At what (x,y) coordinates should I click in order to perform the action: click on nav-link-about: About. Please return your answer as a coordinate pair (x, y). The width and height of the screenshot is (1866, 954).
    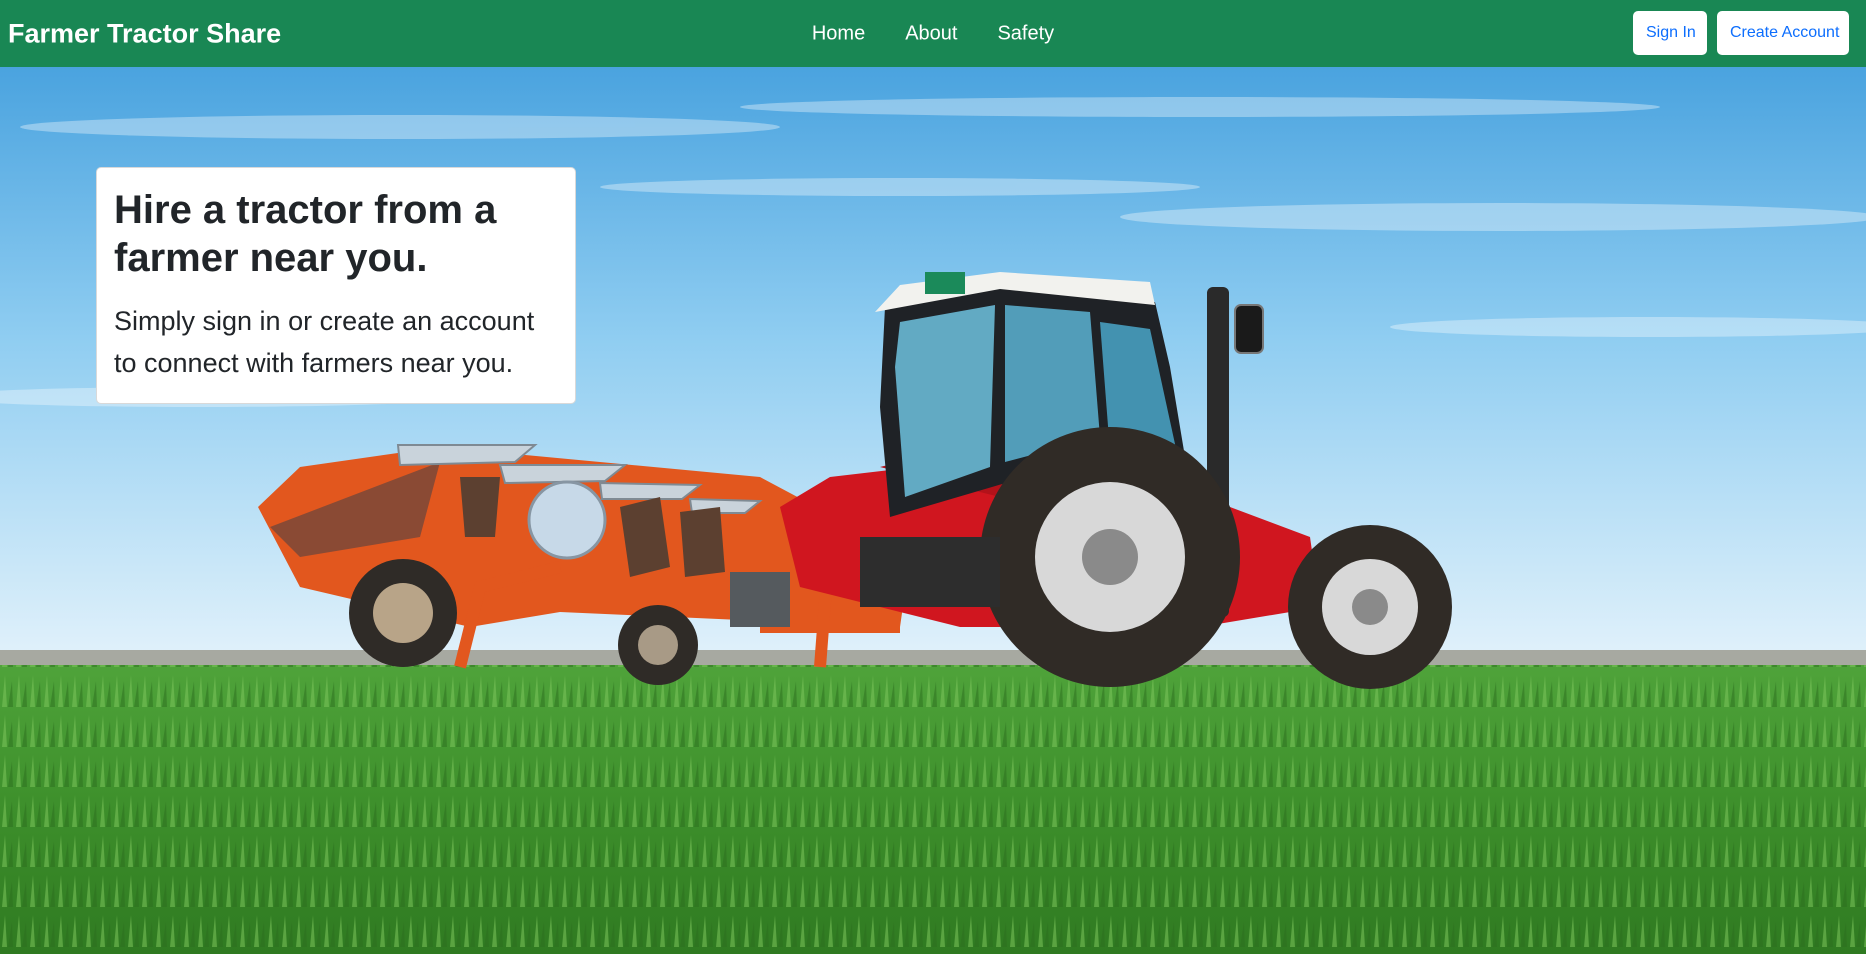
    Looking at the image, I should click on (931, 33).